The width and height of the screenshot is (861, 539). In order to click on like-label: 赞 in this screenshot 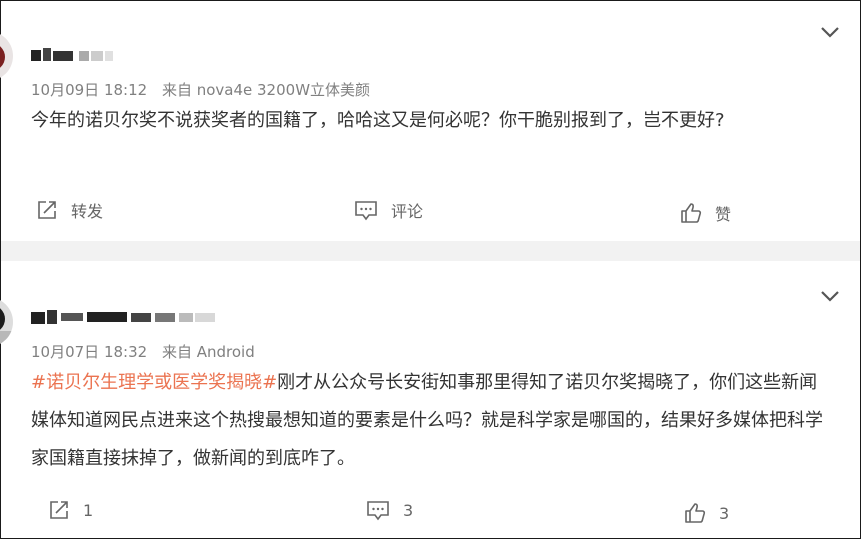, I will do `click(723, 214)`.